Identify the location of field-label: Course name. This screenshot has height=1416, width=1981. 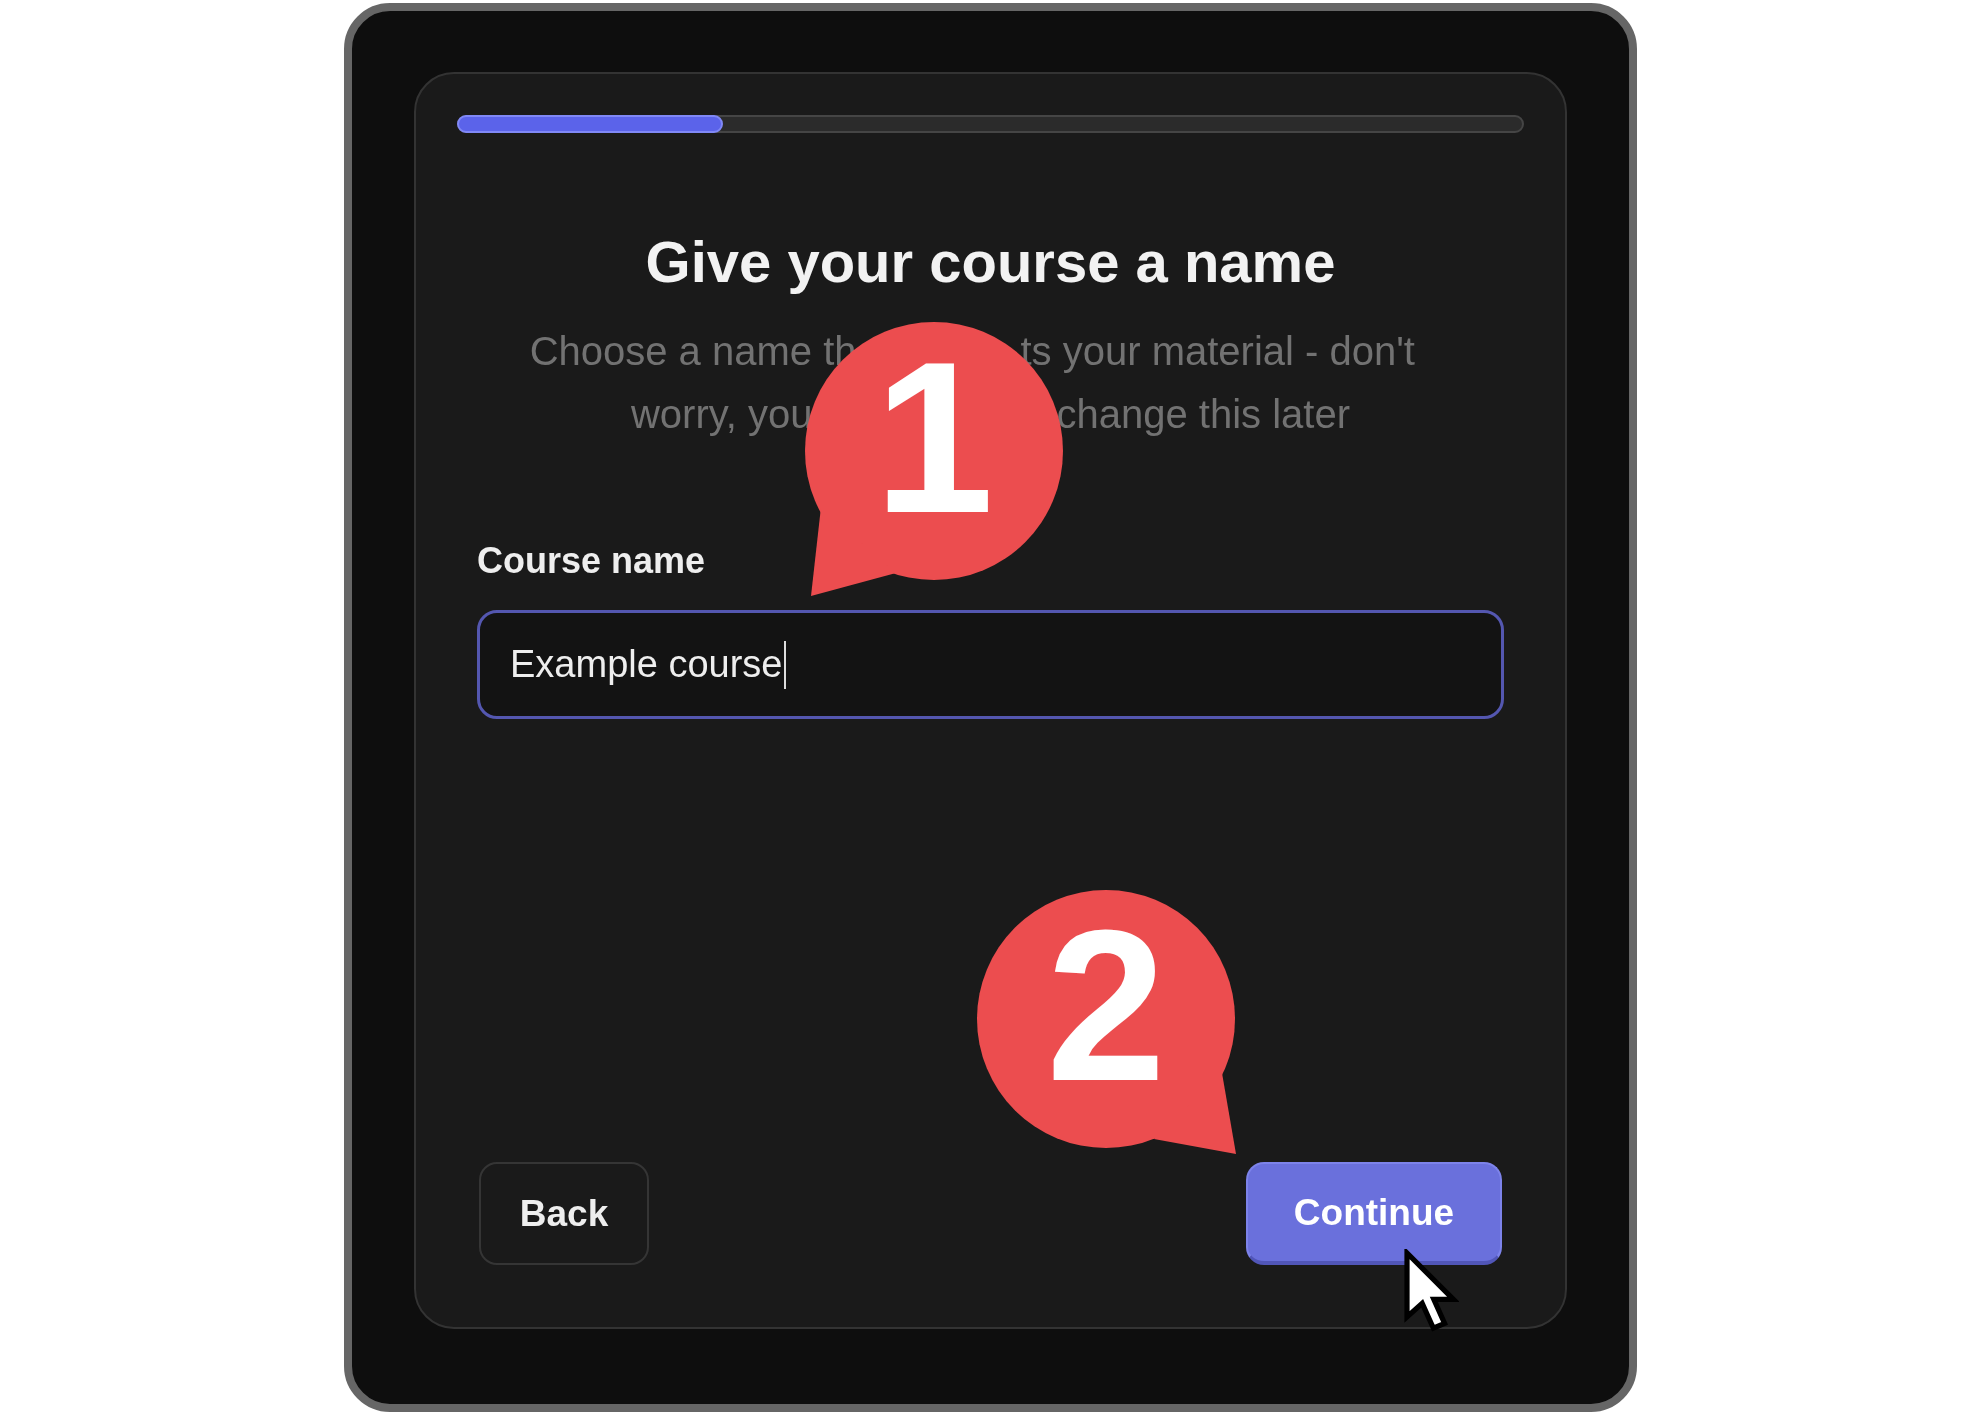
(591, 561).